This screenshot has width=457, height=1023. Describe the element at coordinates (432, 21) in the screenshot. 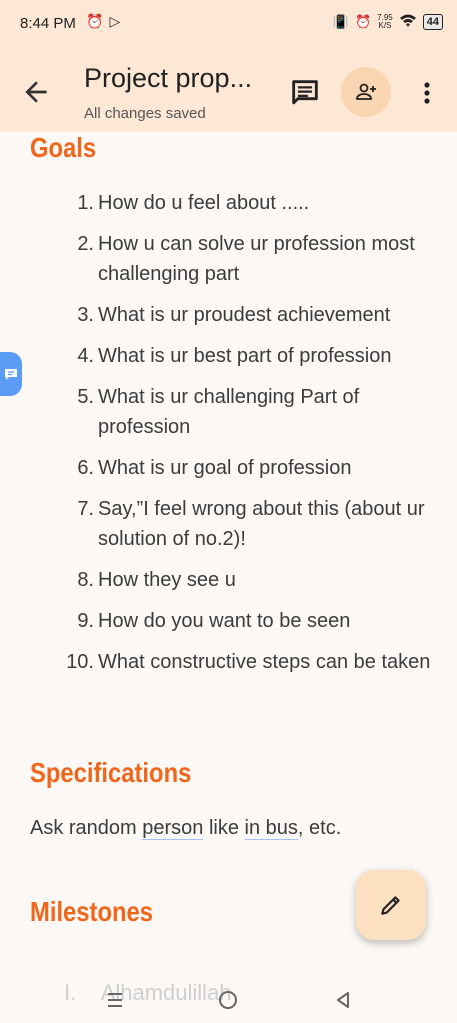

I see `battery-icon: 44` at that location.